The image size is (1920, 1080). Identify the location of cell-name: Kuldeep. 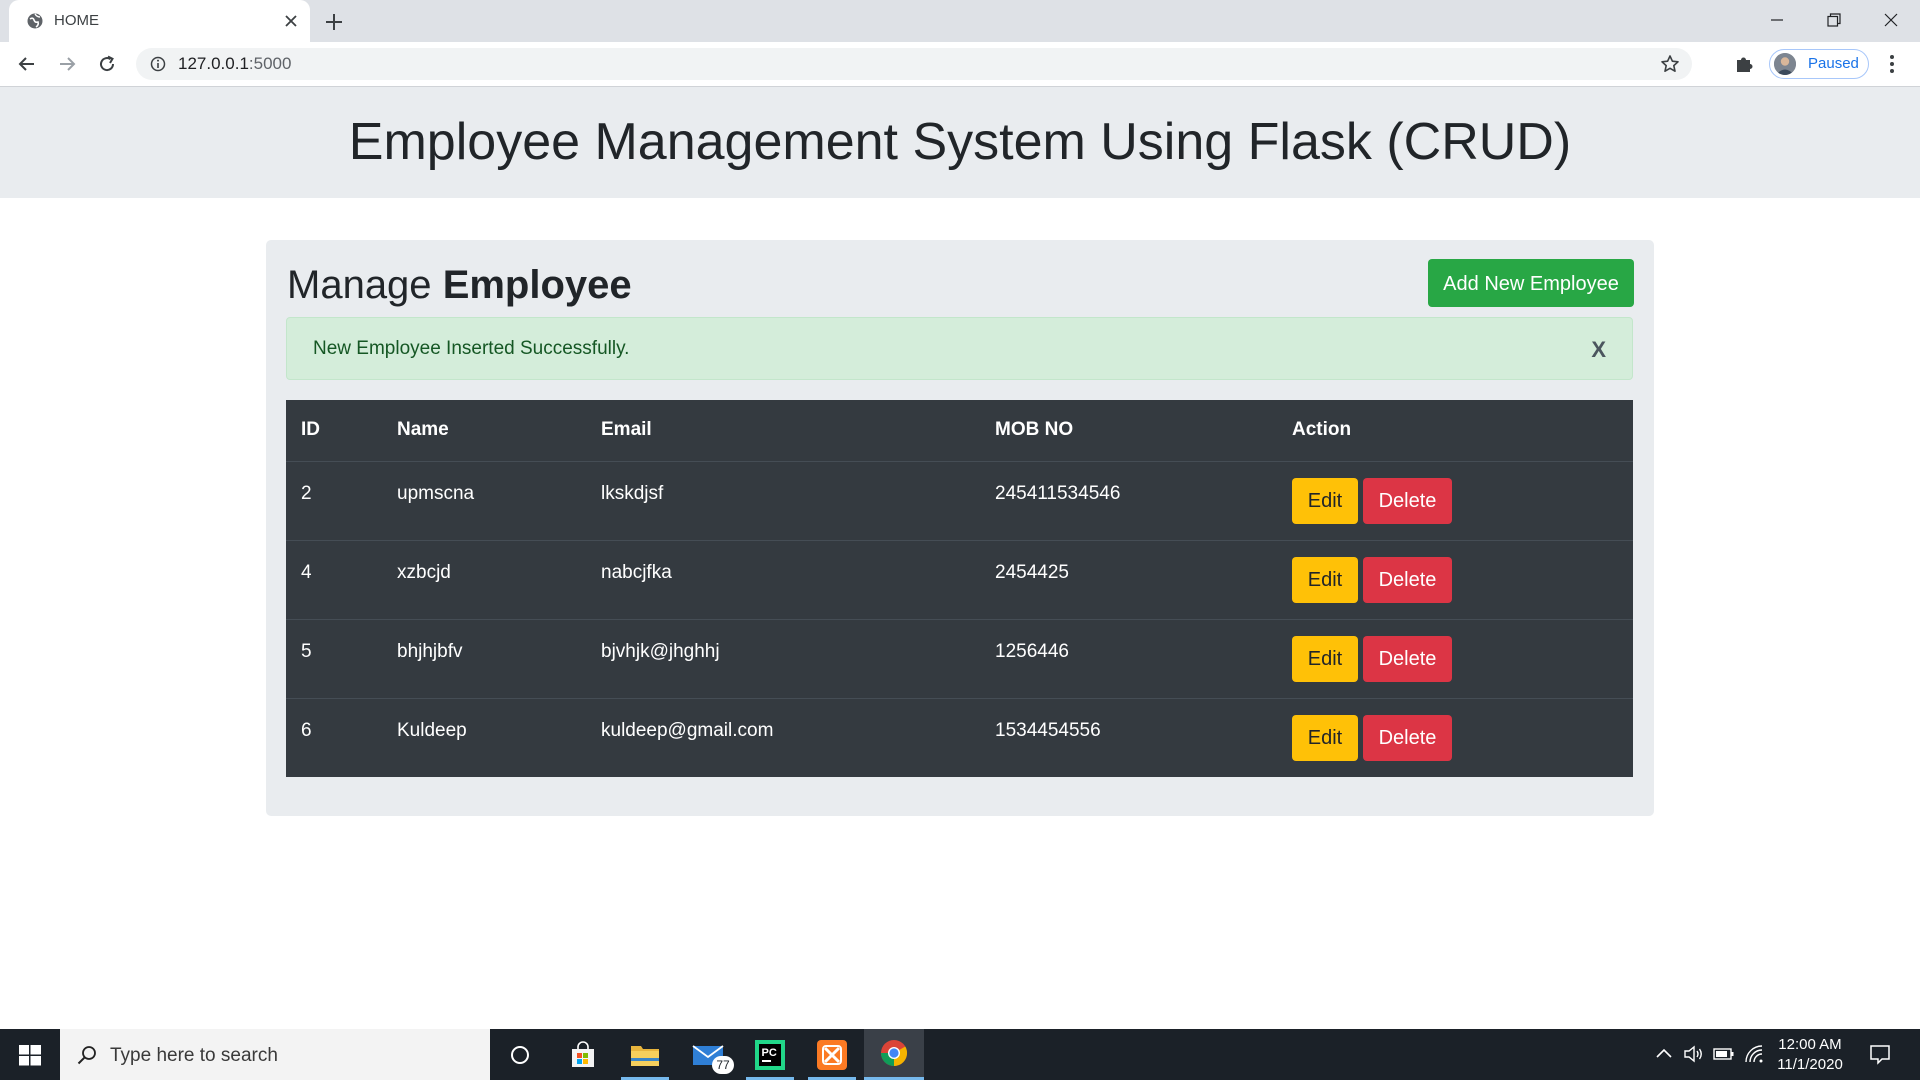
(484, 737).